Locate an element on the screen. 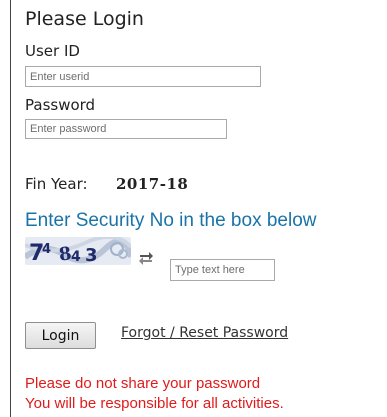 The height and width of the screenshot is (417, 387). page-title: Please Login is located at coordinates (84, 19).